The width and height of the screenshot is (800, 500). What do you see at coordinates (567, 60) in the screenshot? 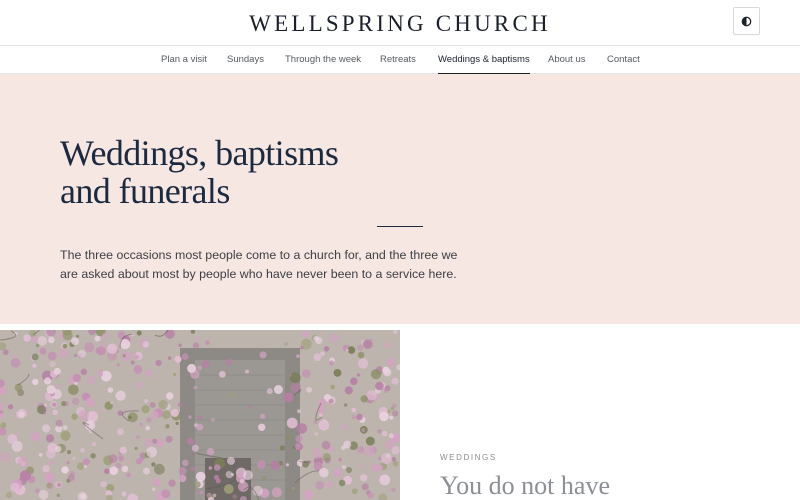
I see `nav-item-about-us: About us` at bounding box center [567, 60].